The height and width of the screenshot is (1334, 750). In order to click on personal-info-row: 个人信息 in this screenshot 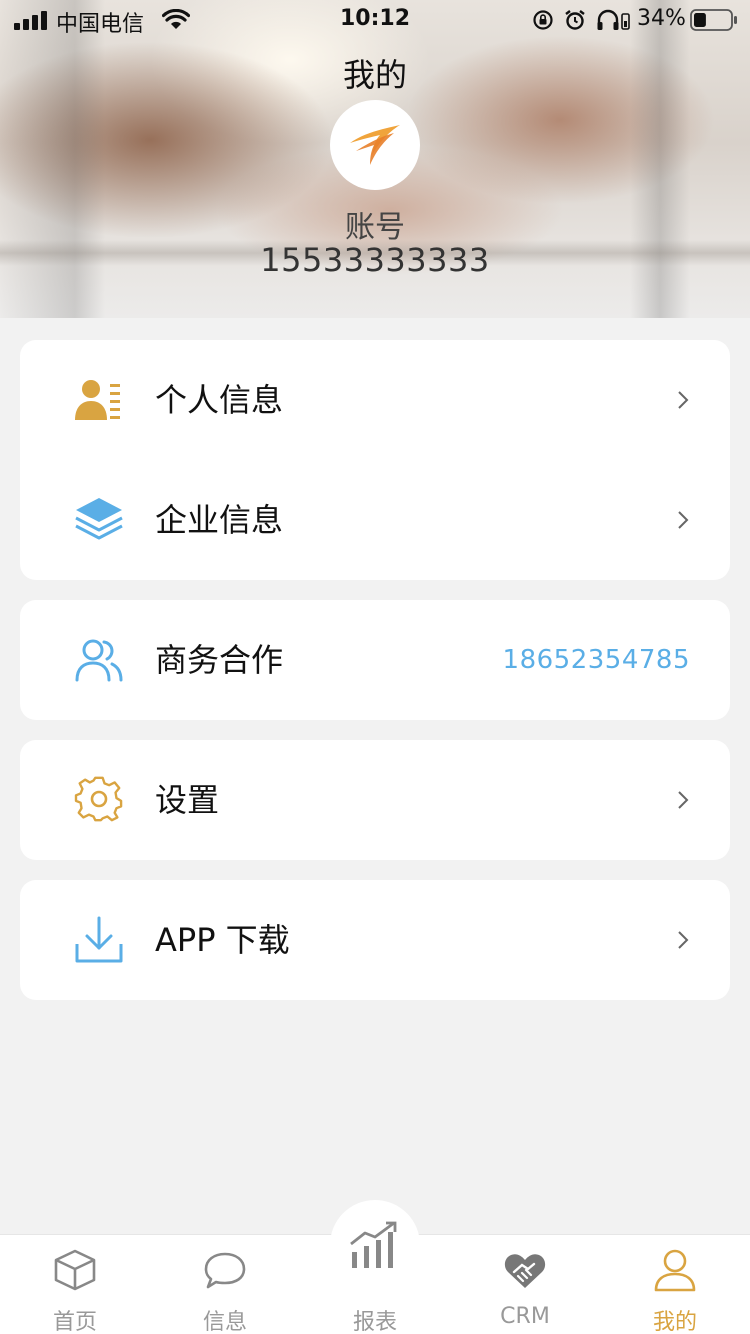, I will do `click(375, 400)`.